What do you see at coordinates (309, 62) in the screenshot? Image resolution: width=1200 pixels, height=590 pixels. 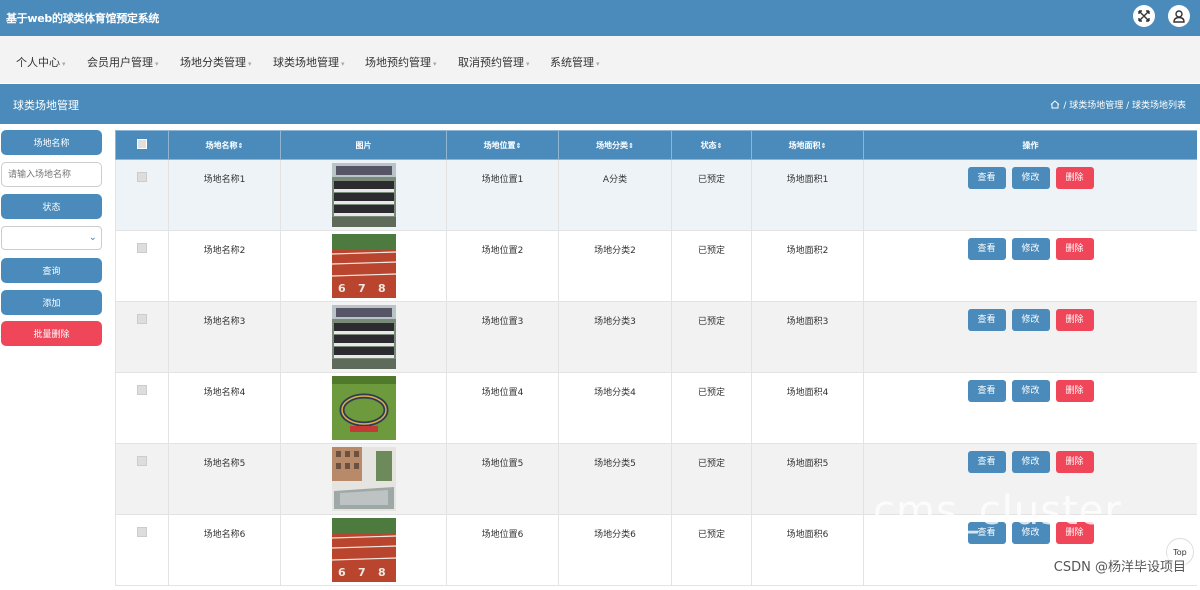 I see `menu-item-ball-venues: 球类场地管理 ▾` at bounding box center [309, 62].